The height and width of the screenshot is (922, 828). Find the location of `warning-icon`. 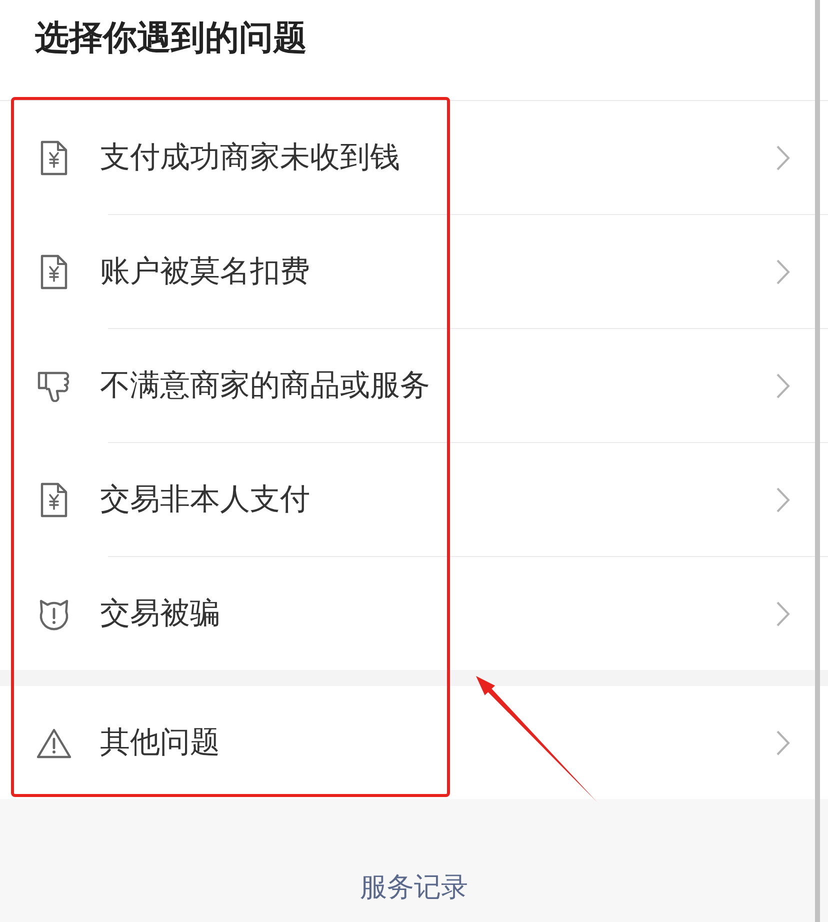

warning-icon is located at coordinates (54, 742).